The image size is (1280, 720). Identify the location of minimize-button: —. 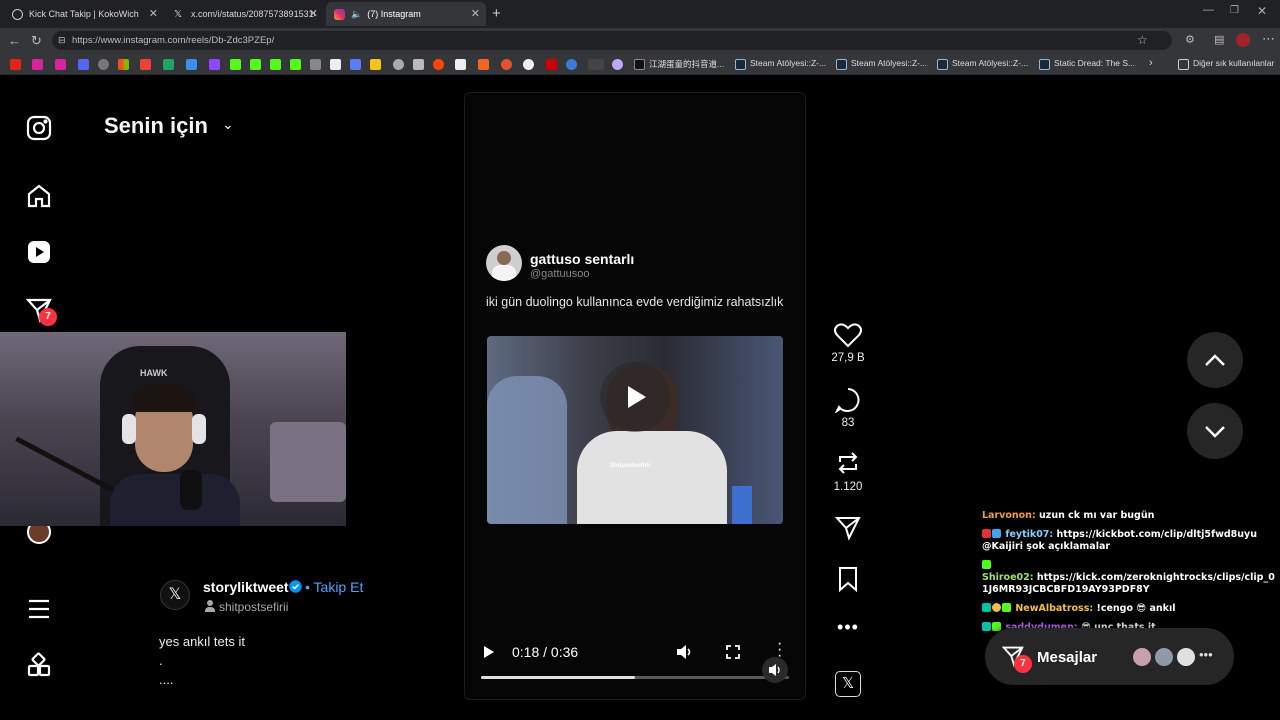
(1208, 10).